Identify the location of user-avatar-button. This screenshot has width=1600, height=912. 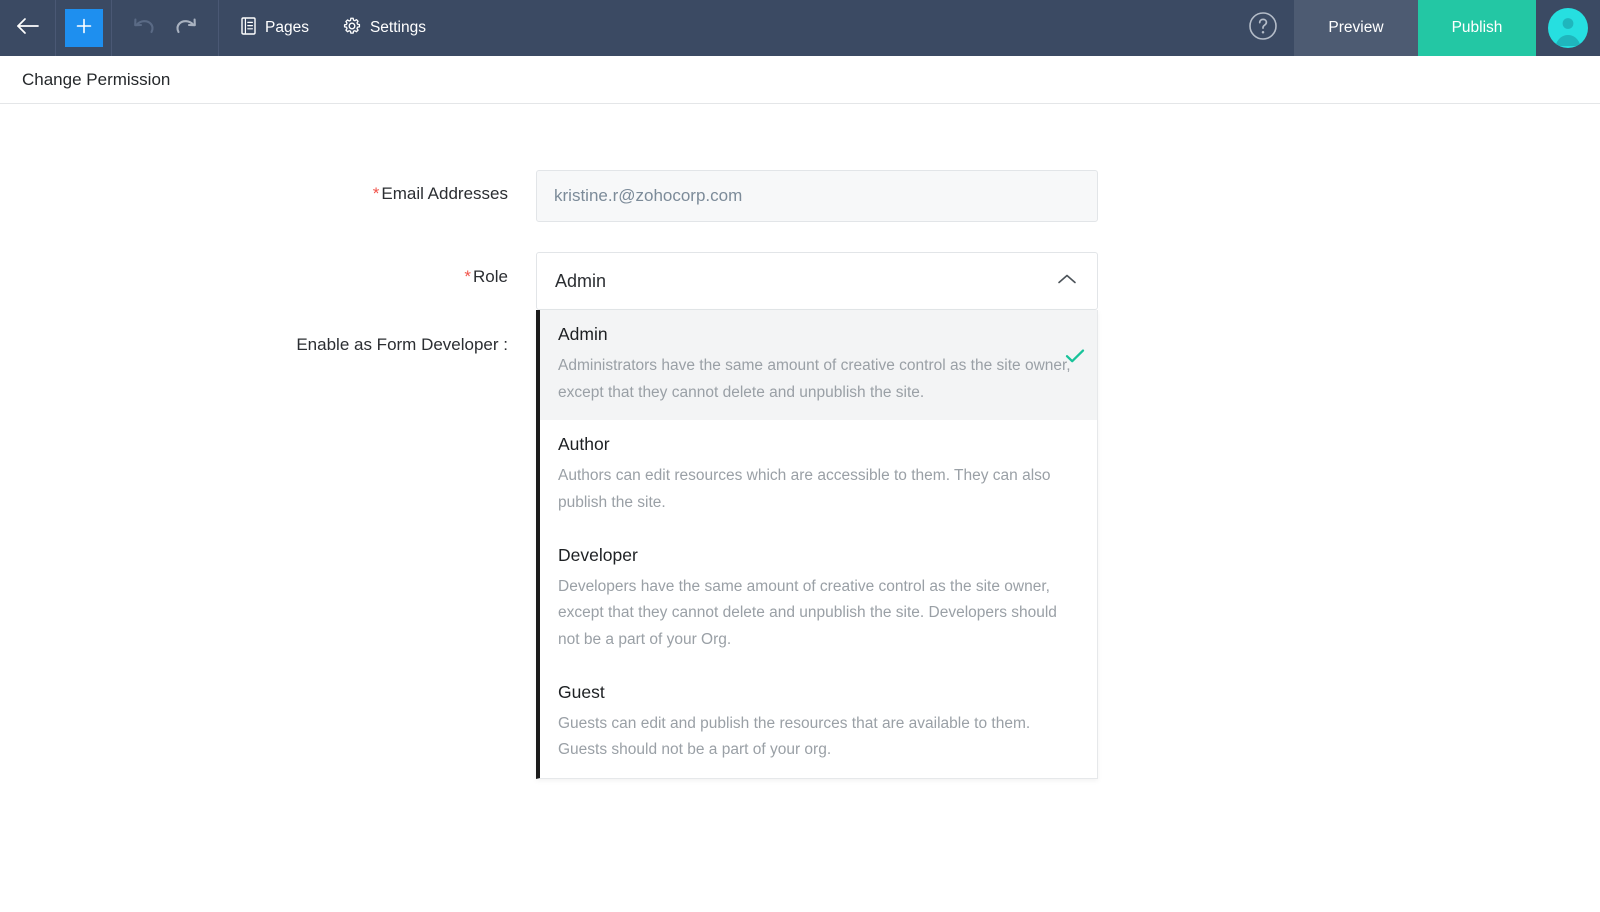
(1568, 28).